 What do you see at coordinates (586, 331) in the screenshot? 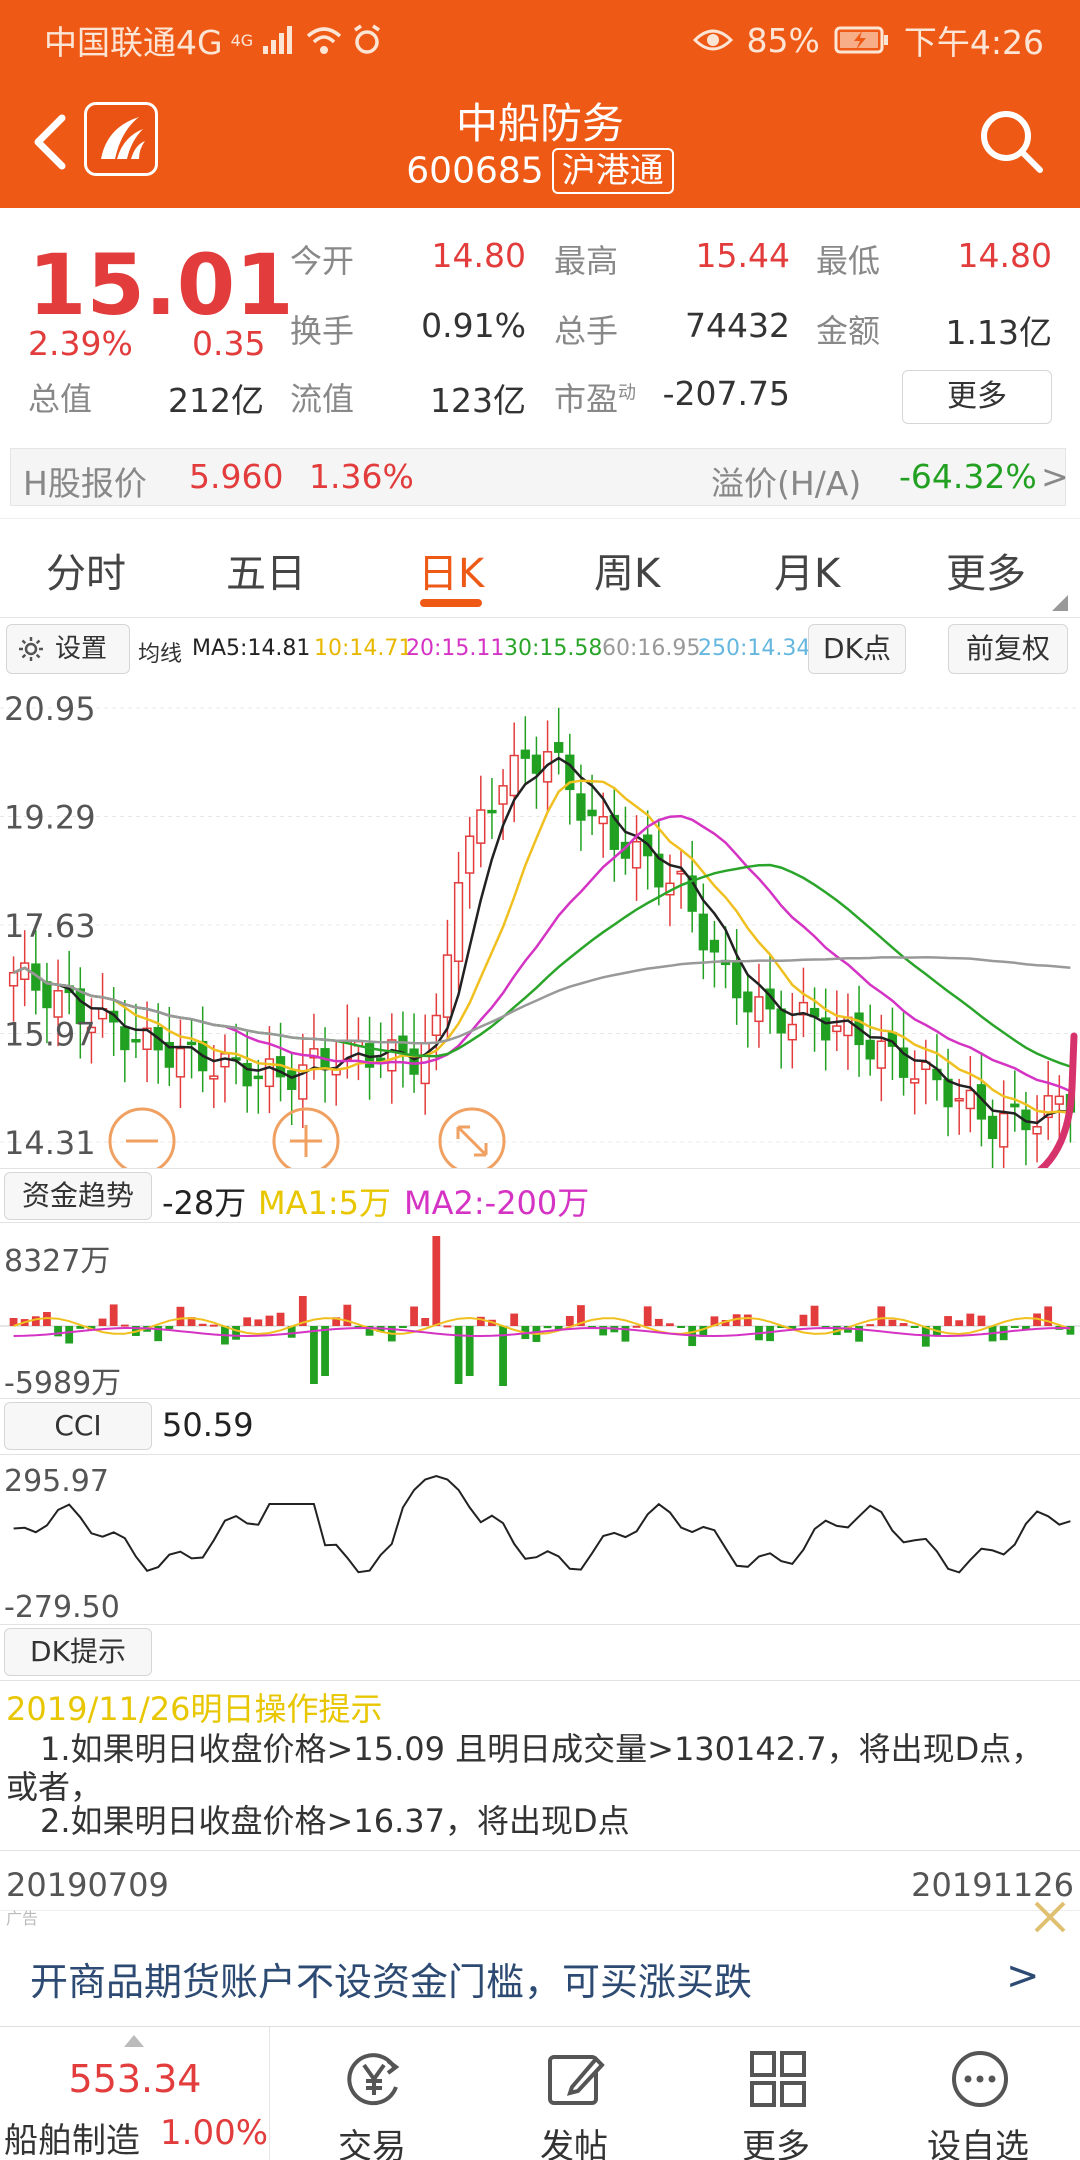
I see `volume-label: 总手` at bounding box center [586, 331].